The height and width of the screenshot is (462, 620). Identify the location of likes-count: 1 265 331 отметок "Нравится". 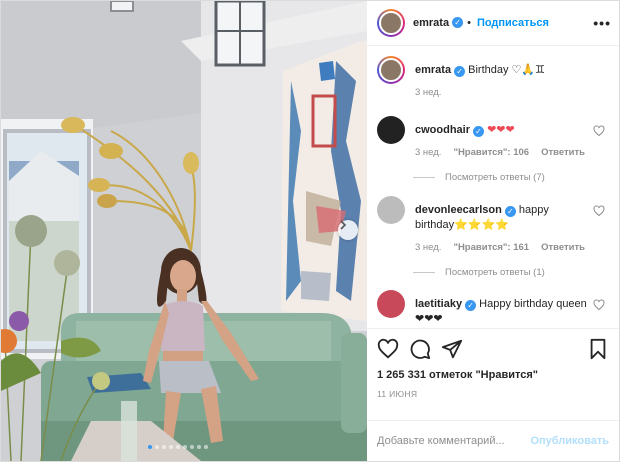
(493, 375).